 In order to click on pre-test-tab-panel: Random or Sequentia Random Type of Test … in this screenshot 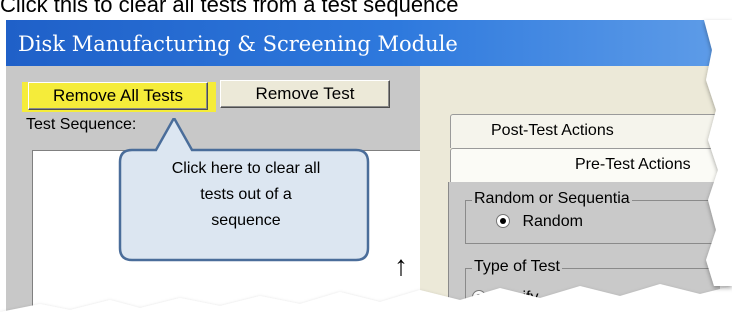, I will do `click(584, 247)`.